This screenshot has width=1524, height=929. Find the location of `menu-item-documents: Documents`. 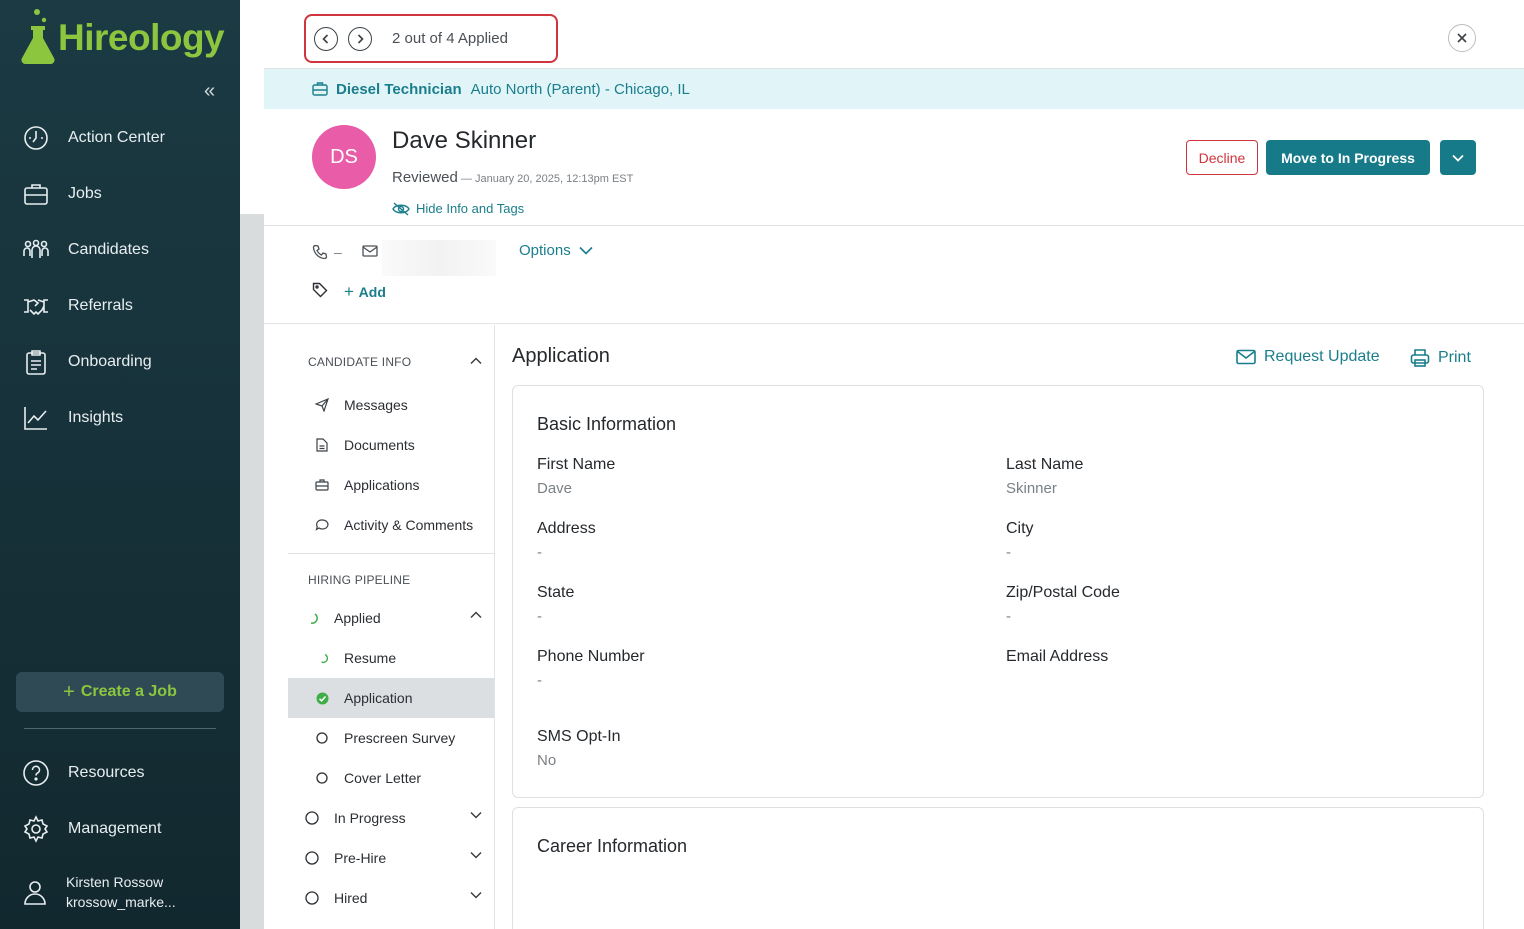

menu-item-documents: Documents is located at coordinates (391, 445).